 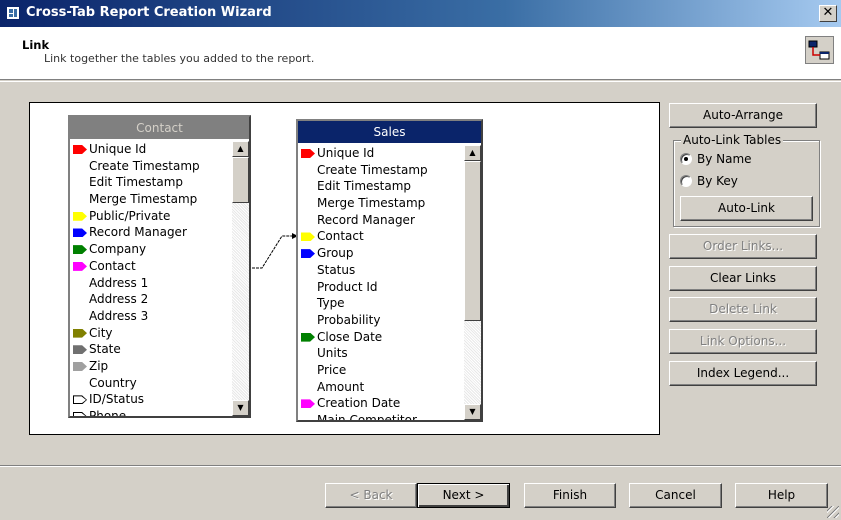 What do you see at coordinates (149, 12) in the screenshot?
I see `window-title: Cross-Tab Report Creation Wizard` at bounding box center [149, 12].